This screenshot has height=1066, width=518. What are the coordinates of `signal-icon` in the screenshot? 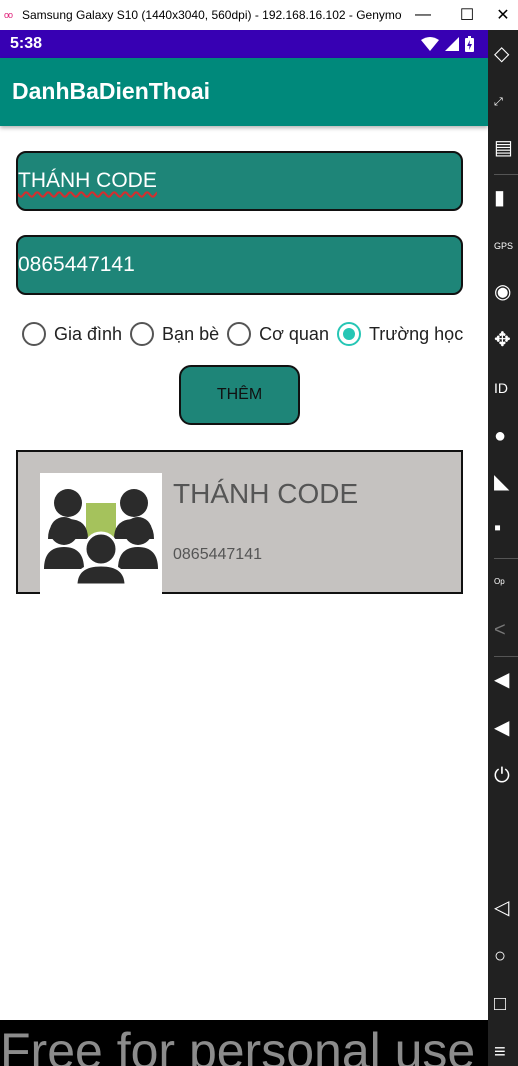 It's located at (452, 44).